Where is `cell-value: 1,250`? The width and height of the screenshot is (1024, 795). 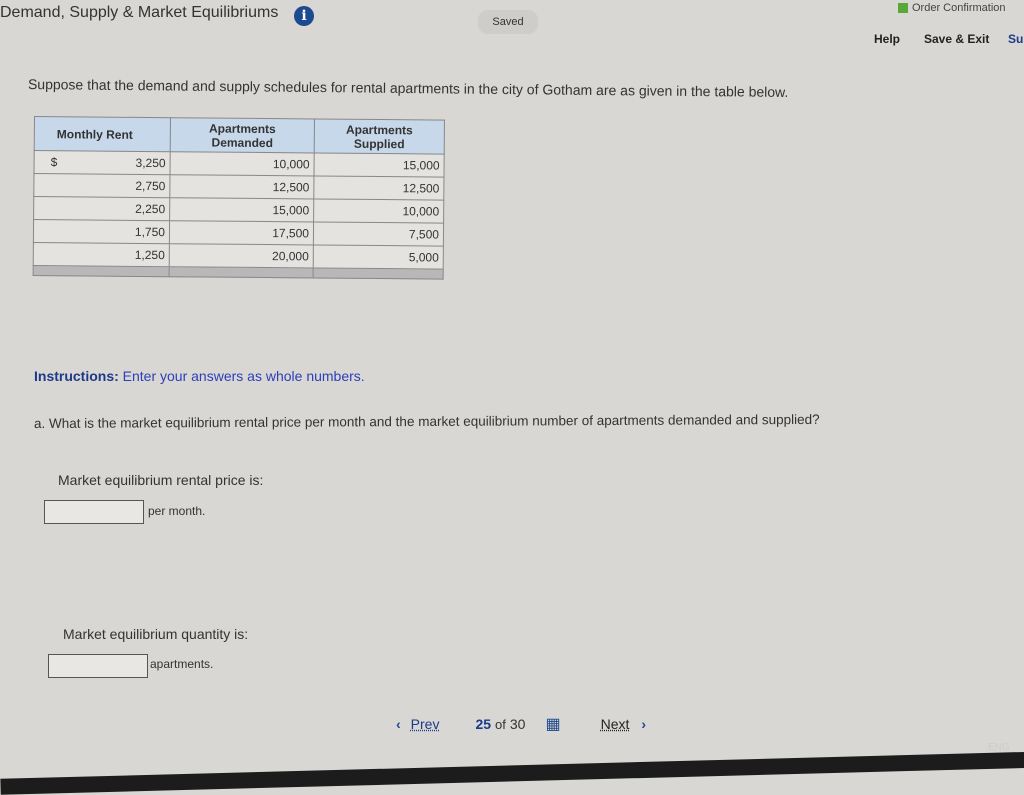 cell-value: 1,250 is located at coordinates (149, 255).